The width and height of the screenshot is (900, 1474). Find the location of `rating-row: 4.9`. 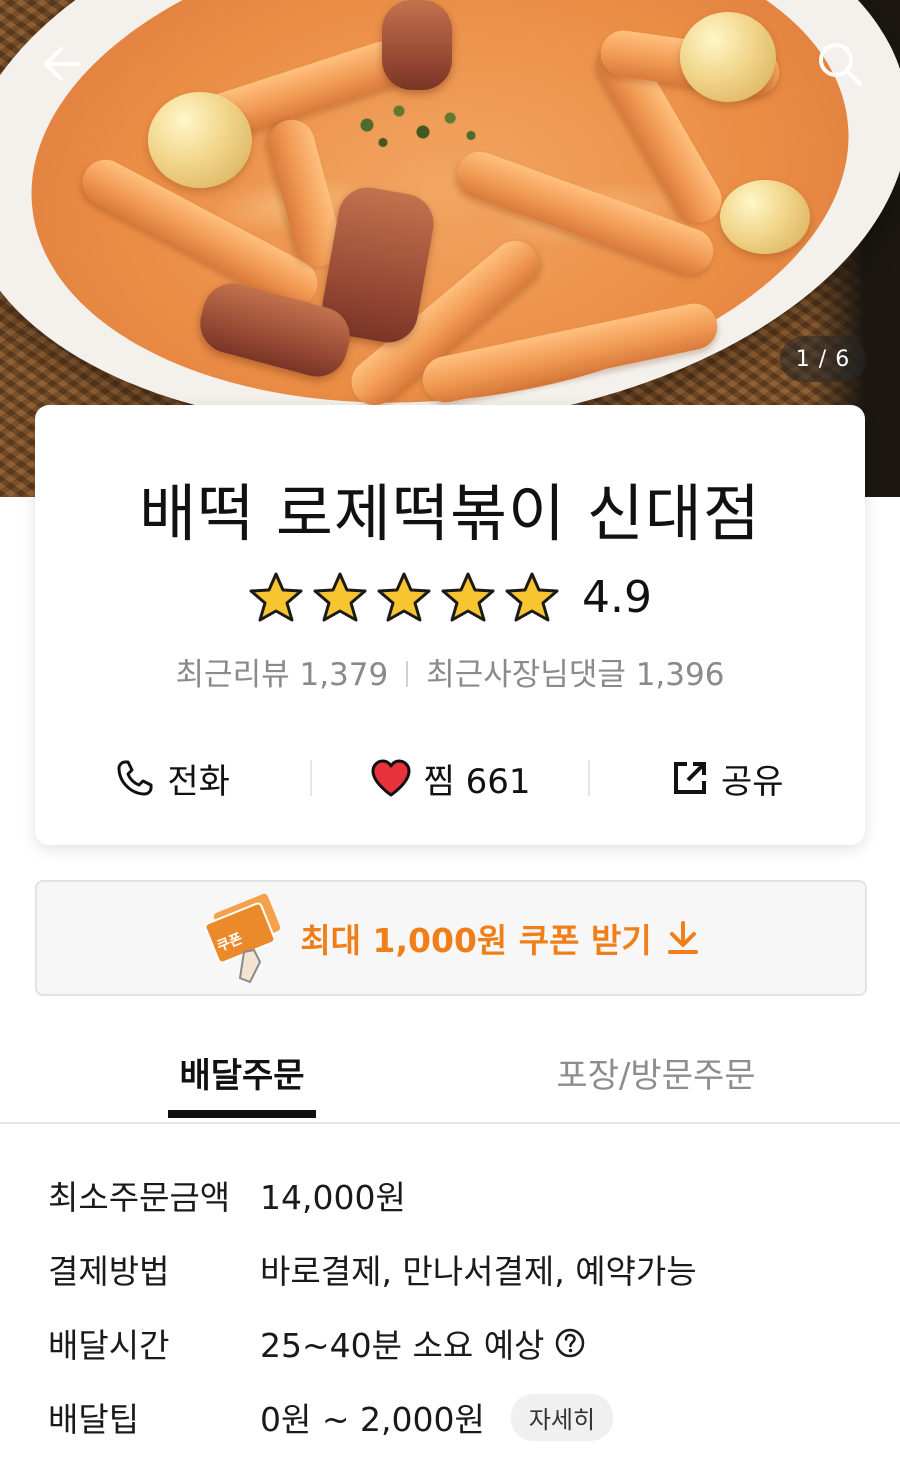

rating-row: 4.9 is located at coordinates (450, 597).